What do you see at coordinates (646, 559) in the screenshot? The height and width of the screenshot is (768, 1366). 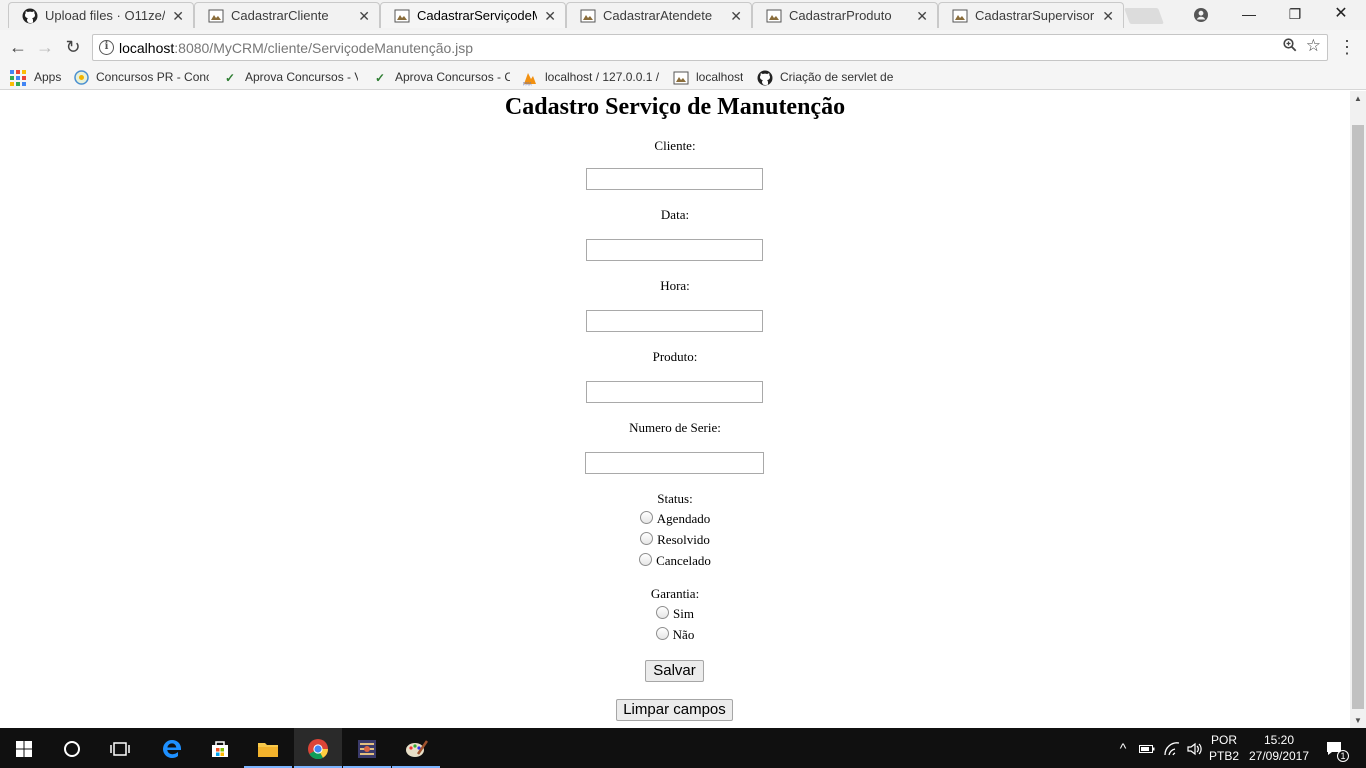 I see `status-cancelado-radio` at bounding box center [646, 559].